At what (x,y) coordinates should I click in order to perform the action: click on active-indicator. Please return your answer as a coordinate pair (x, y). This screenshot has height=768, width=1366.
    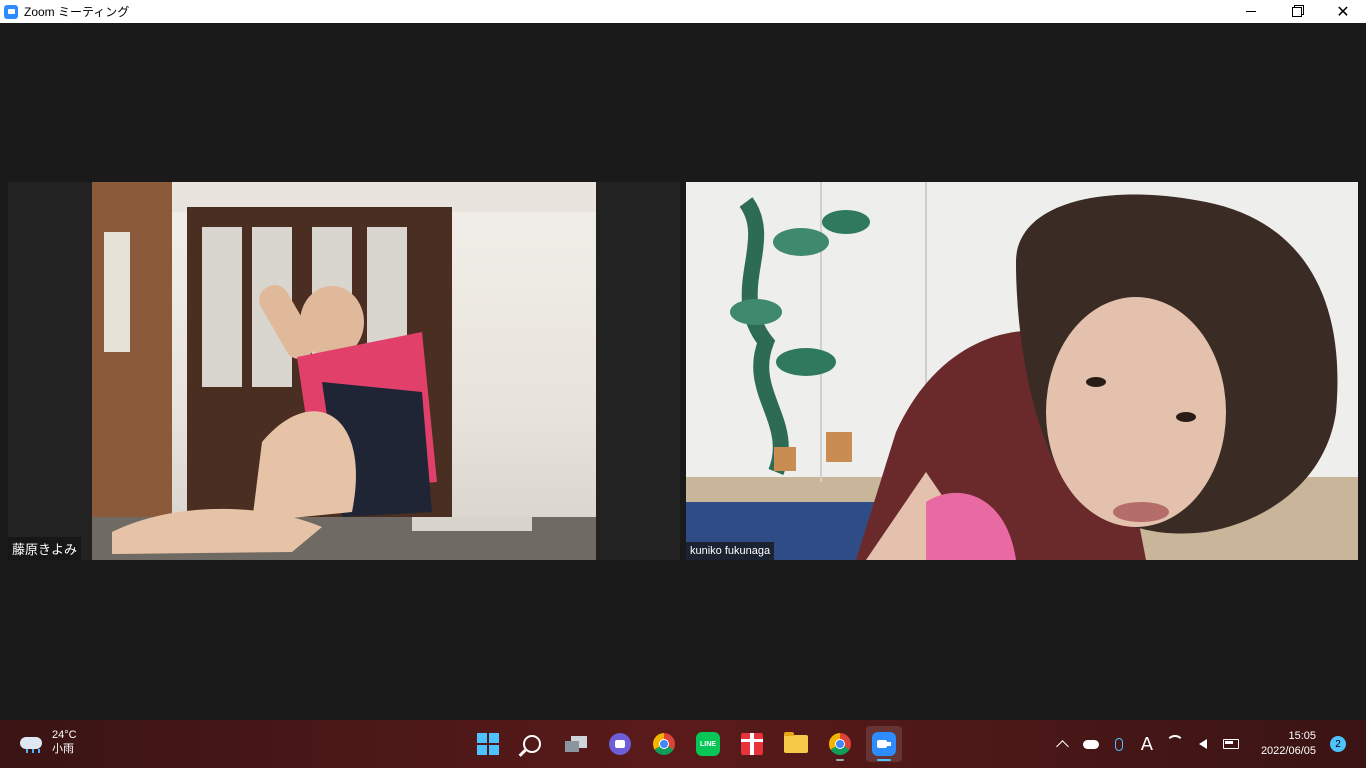
    Looking at the image, I should click on (884, 760).